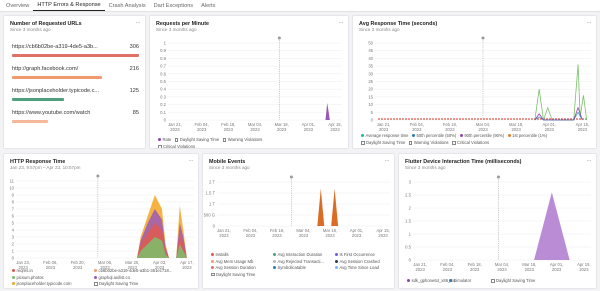  Describe the element at coordinates (134, 47) in the screenshot. I see `url-count: 306` at that location.